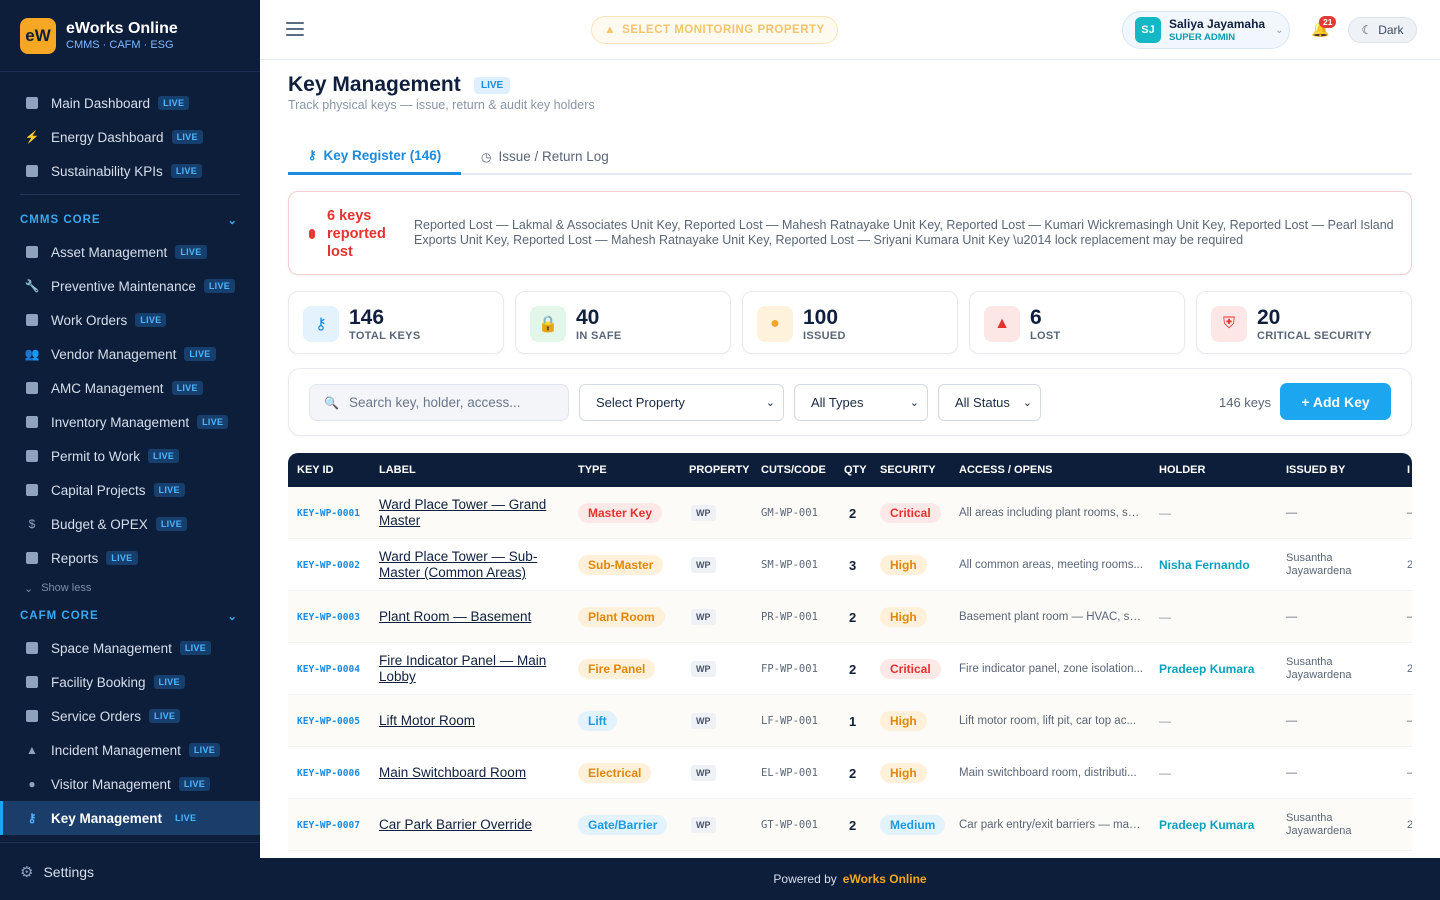 The image size is (1440, 900). Describe the element at coordinates (1324, 28) in the screenshot. I see `notifications-button: 🔔 21` at that location.